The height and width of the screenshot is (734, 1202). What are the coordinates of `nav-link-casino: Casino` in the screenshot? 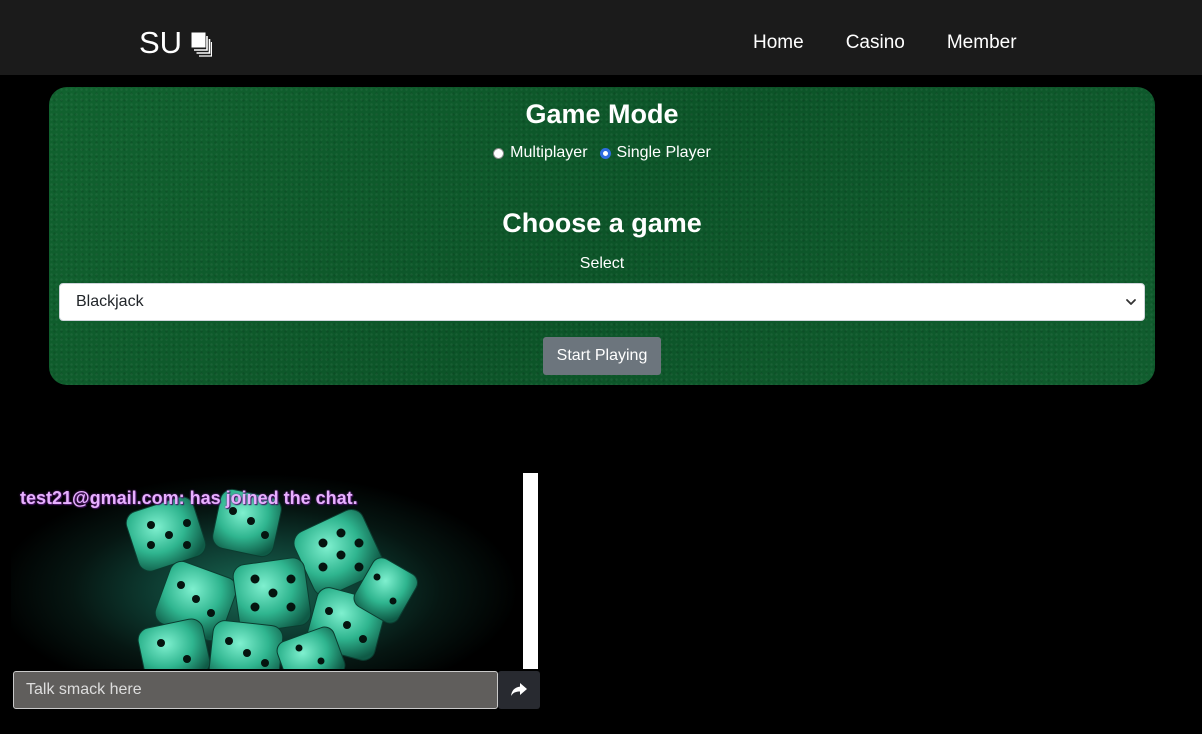 It's located at (875, 43).